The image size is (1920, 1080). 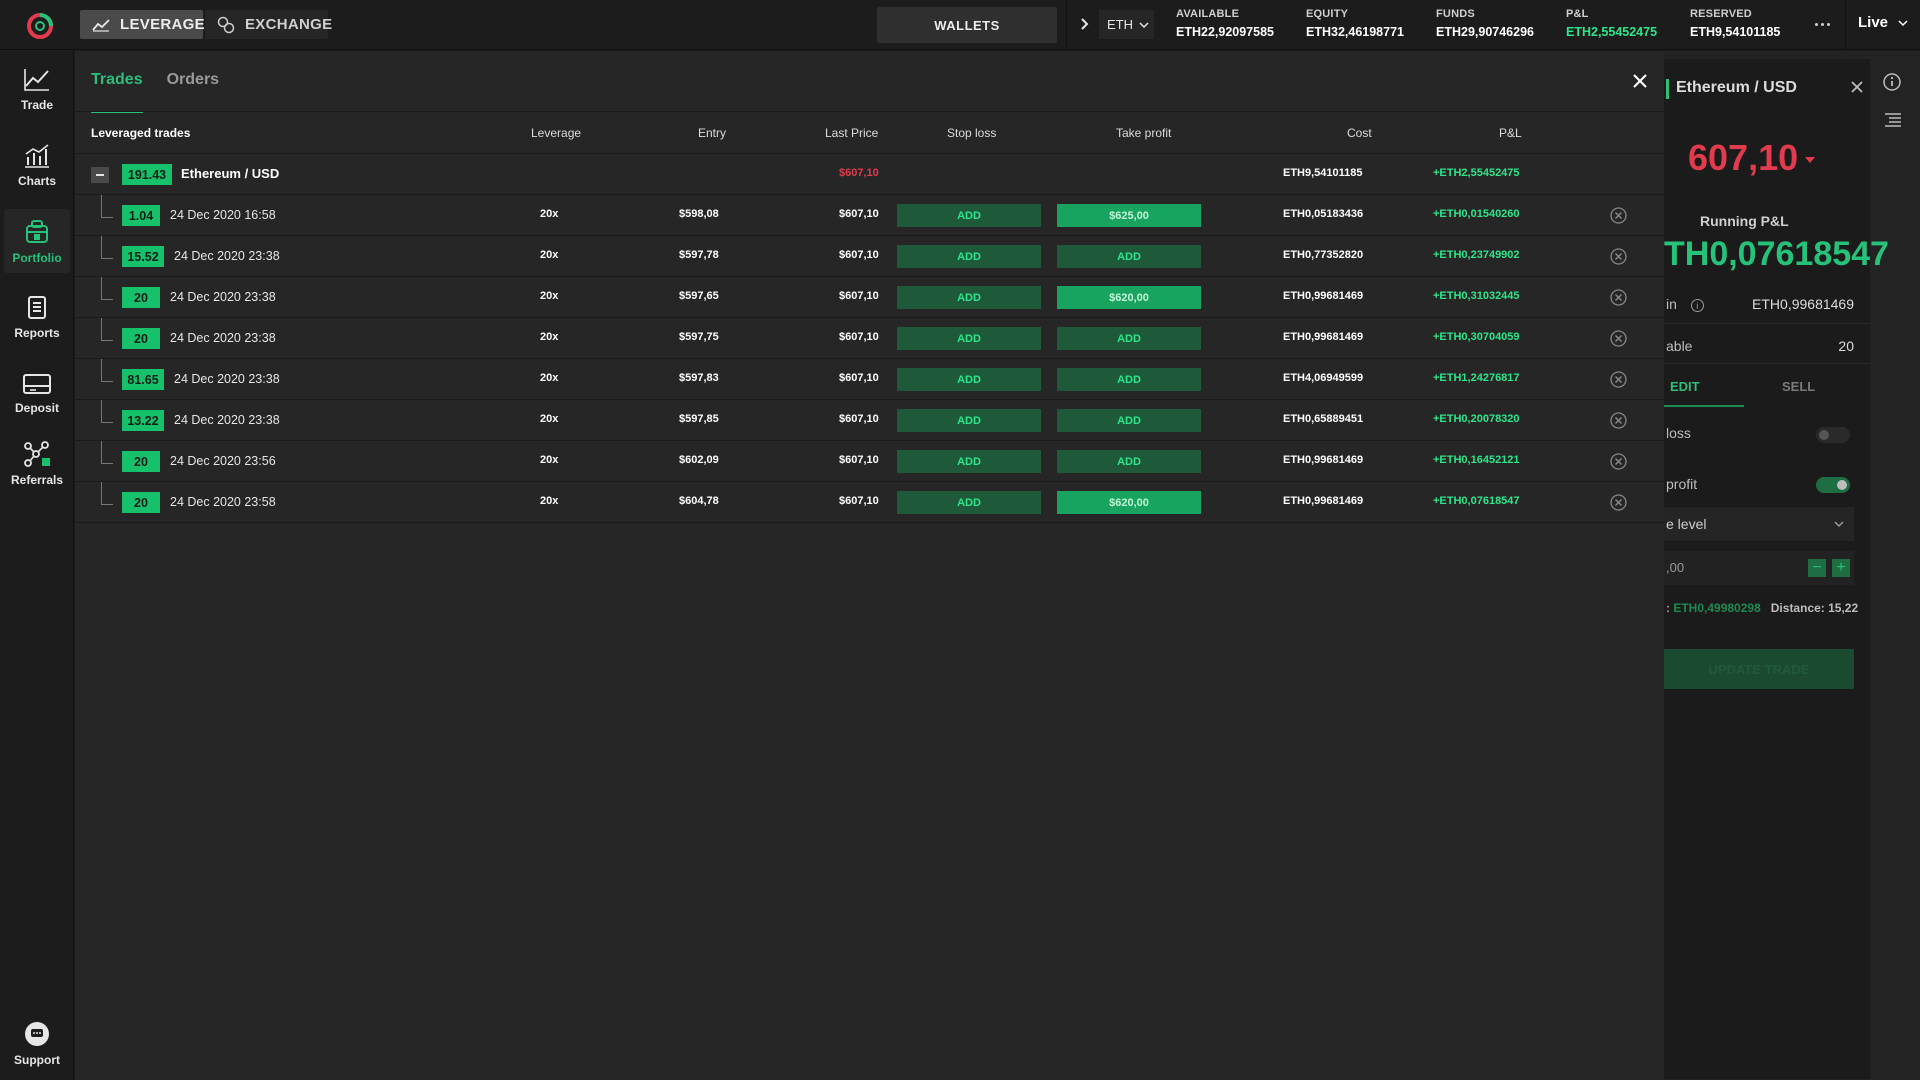 I want to click on group-amount-badge: 191.43, so click(x=147, y=174).